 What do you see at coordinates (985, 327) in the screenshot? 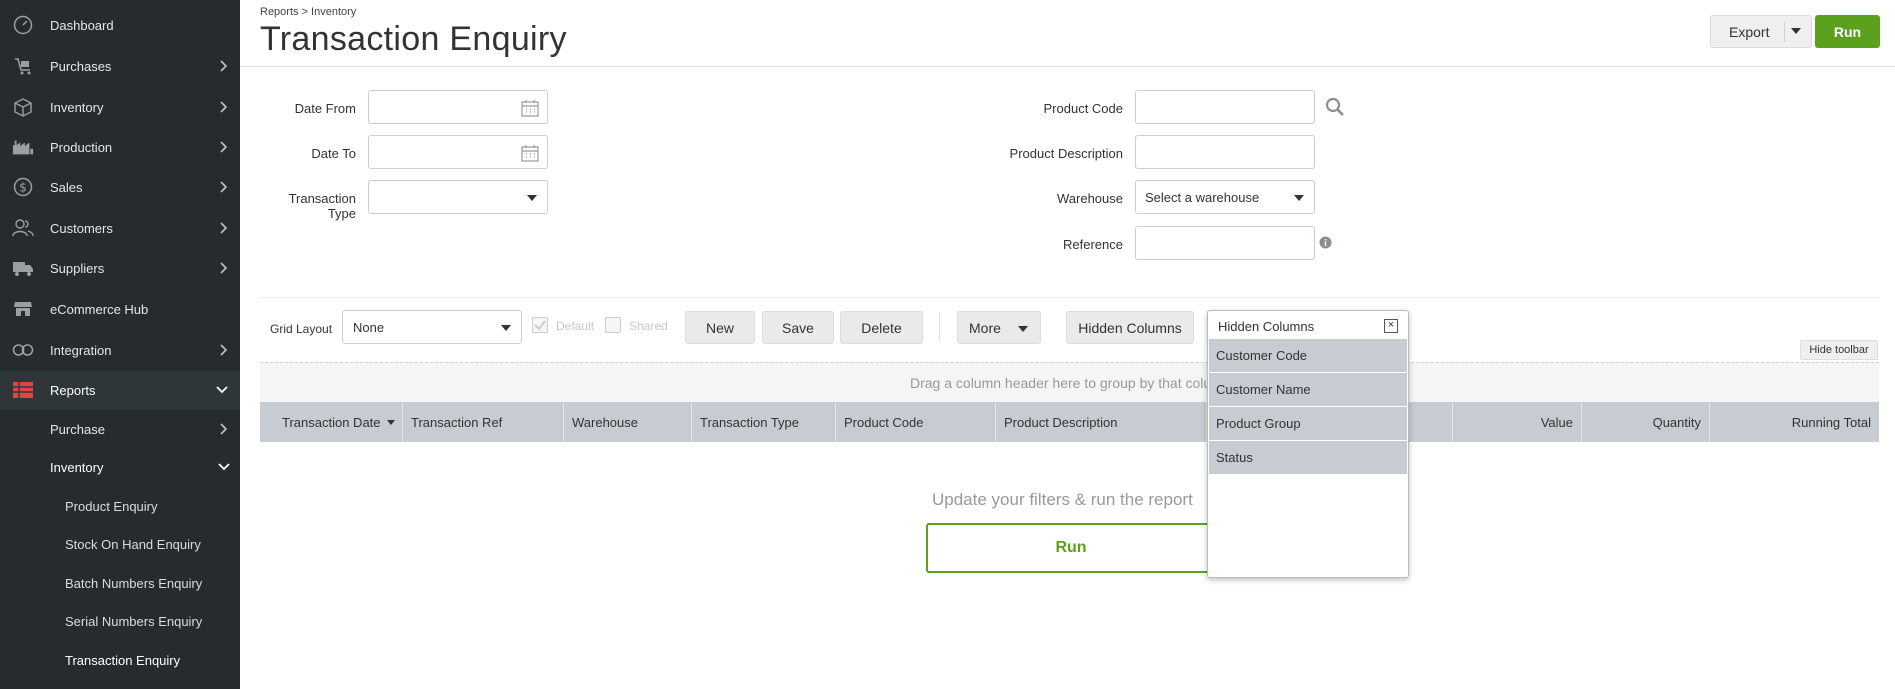
I see `more-button-label: More` at bounding box center [985, 327].